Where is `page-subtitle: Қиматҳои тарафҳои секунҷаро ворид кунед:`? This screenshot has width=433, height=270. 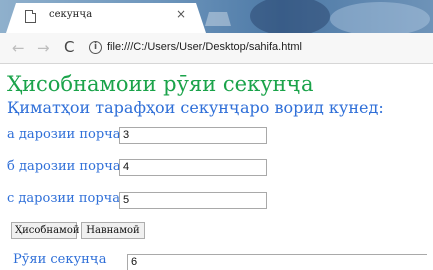
page-subtitle: Қиматҳои тарафҳои секунҷаро ворид кунед: is located at coordinates (195, 107).